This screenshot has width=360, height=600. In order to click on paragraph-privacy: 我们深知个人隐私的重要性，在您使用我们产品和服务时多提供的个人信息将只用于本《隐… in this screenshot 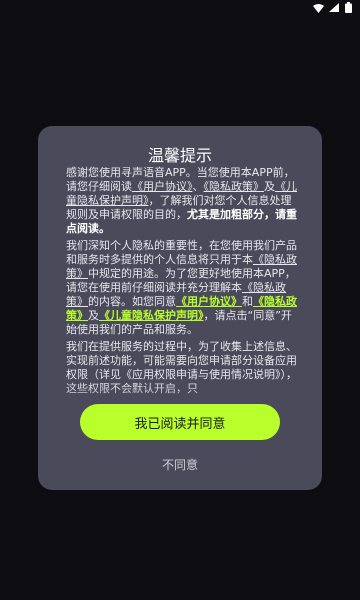, I will do `click(182, 288)`.